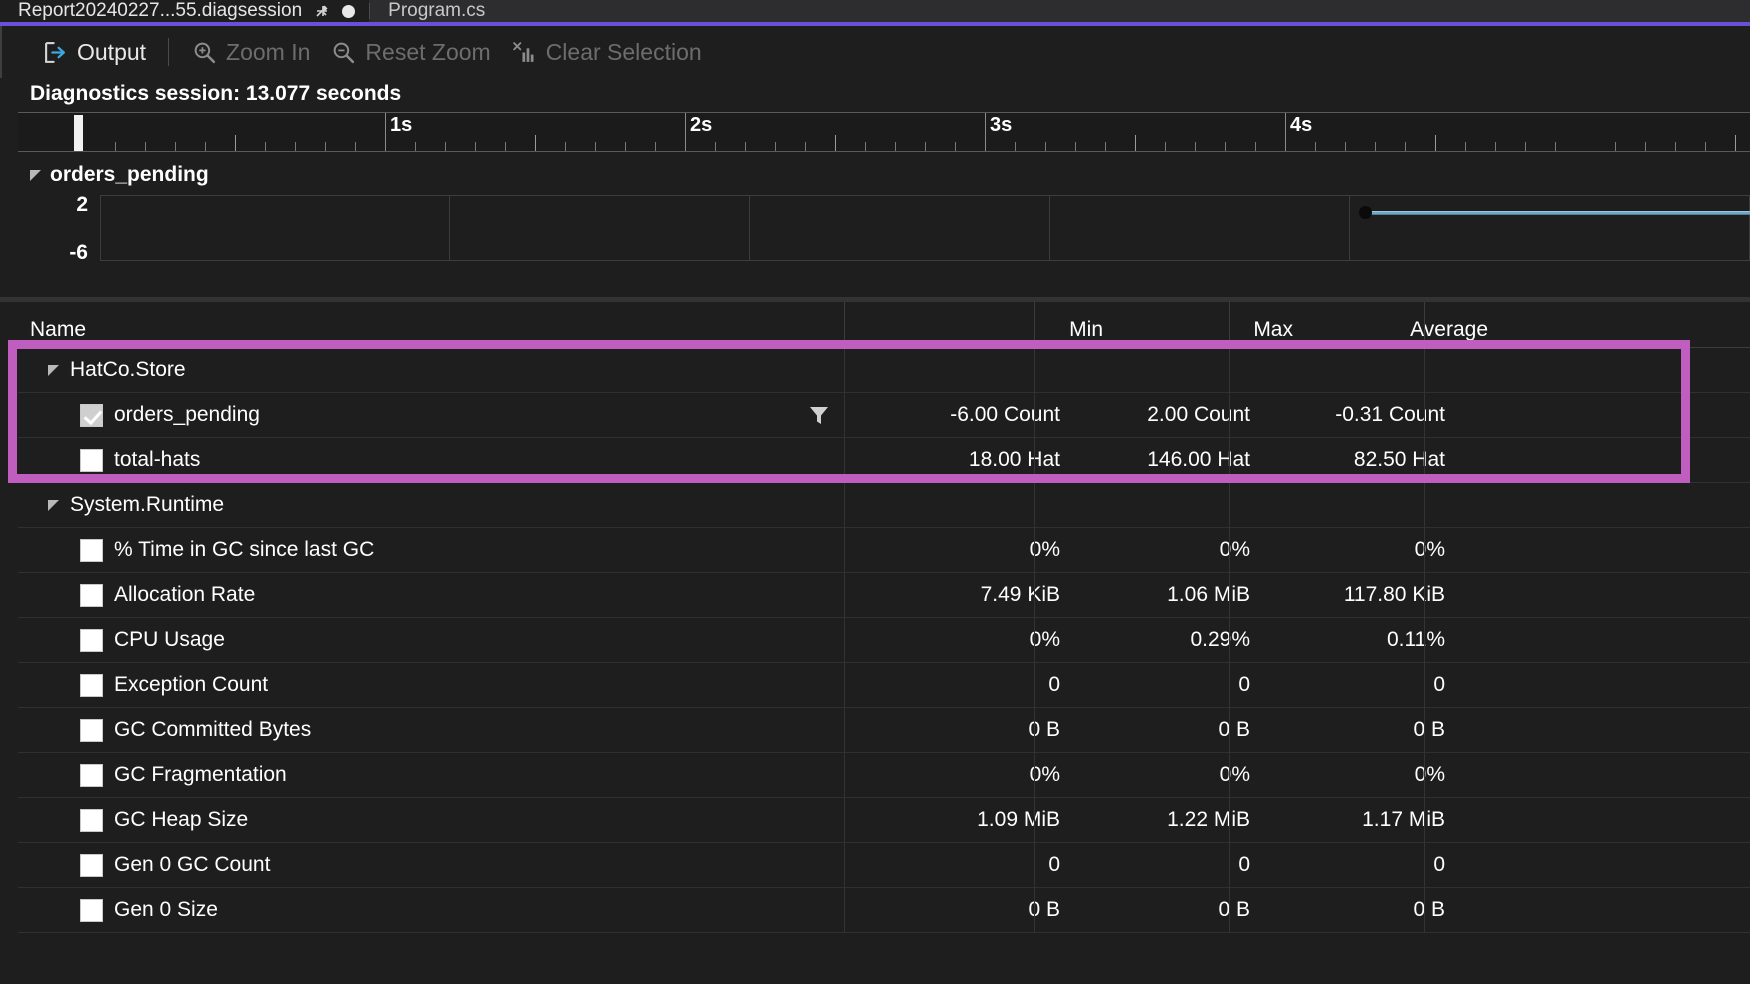 The image size is (1750, 984). I want to click on cell-average: 0, so click(1439, 864).